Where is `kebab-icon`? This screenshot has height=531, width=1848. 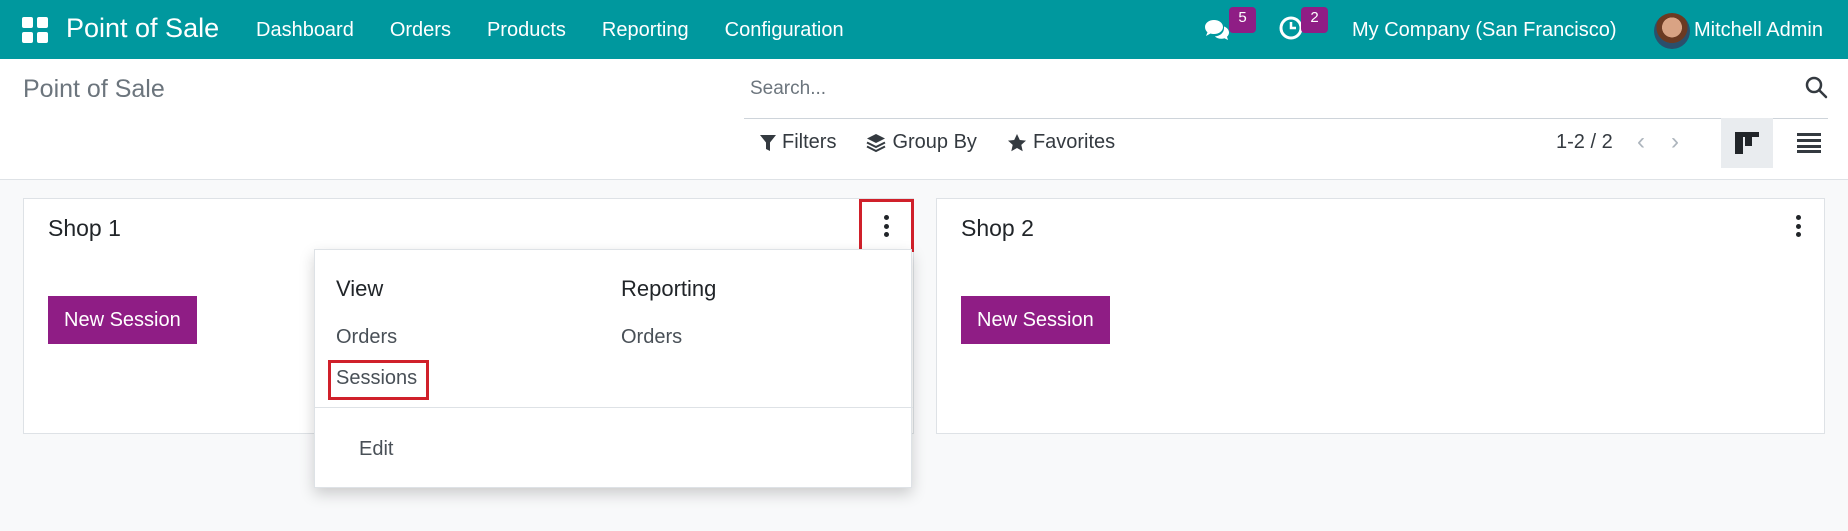 kebab-icon is located at coordinates (1798, 226).